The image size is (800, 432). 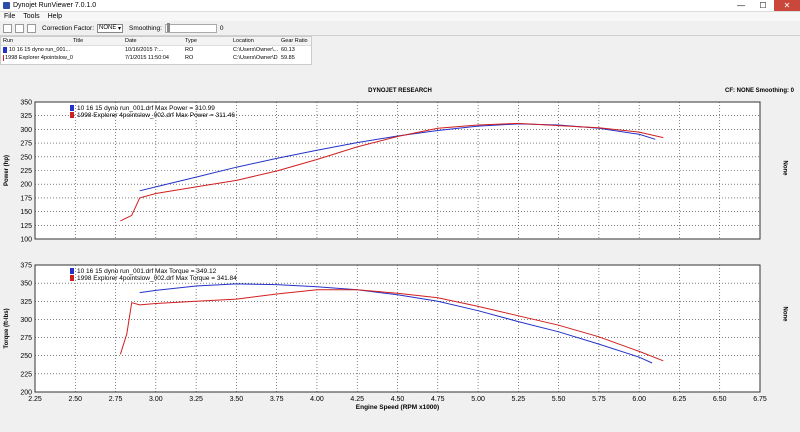 What do you see at coordinates (191, 28) in the screenshot?
I see `smoothing-slider` at bounding box center [191, 28].